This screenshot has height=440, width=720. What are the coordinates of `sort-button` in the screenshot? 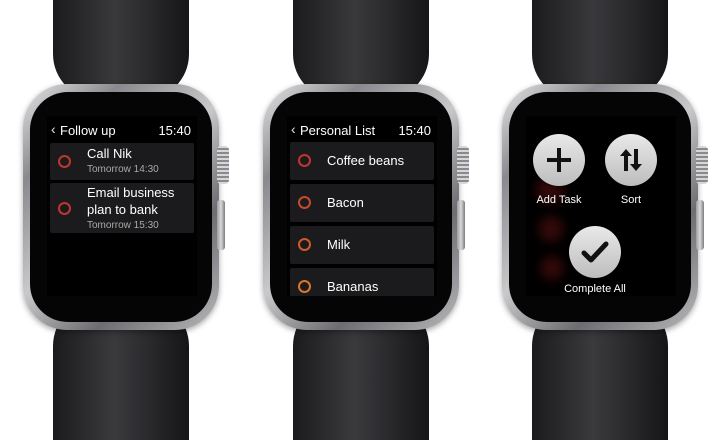 It's located at (631, 160).